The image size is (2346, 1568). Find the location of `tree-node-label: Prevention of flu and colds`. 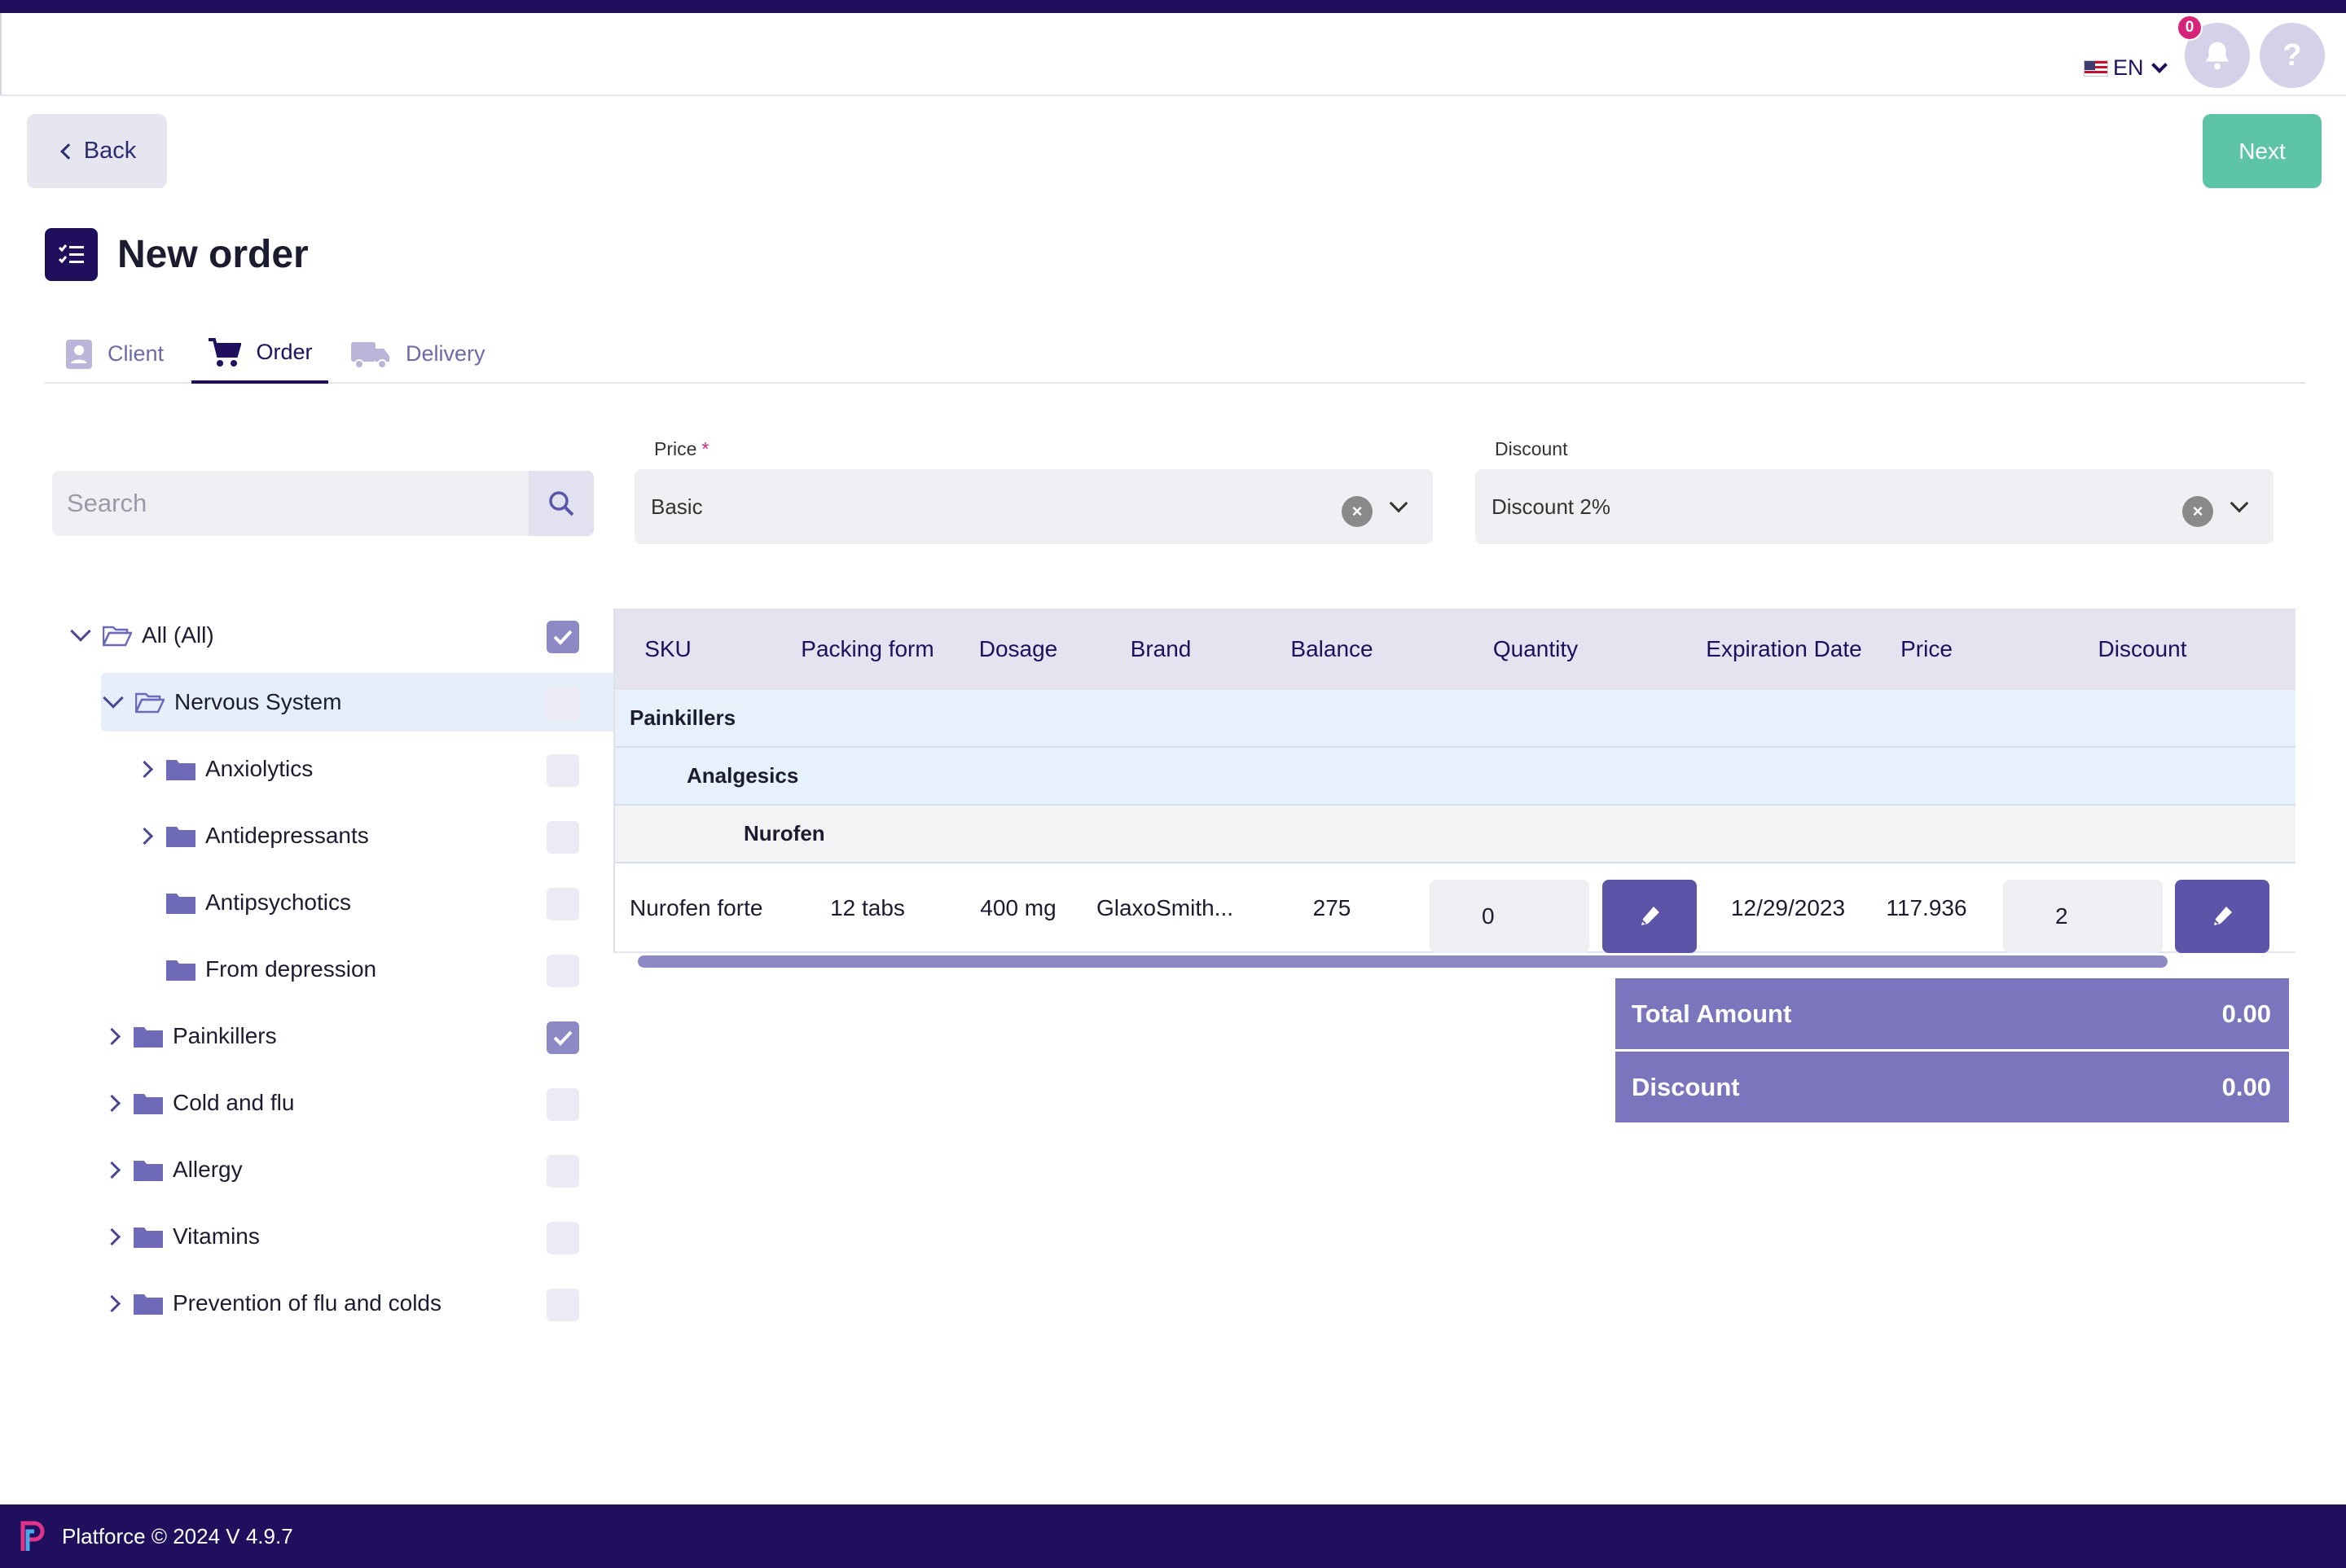

tree-node-label: Prevention of flu and colds is located at coordinates (307, 1302).